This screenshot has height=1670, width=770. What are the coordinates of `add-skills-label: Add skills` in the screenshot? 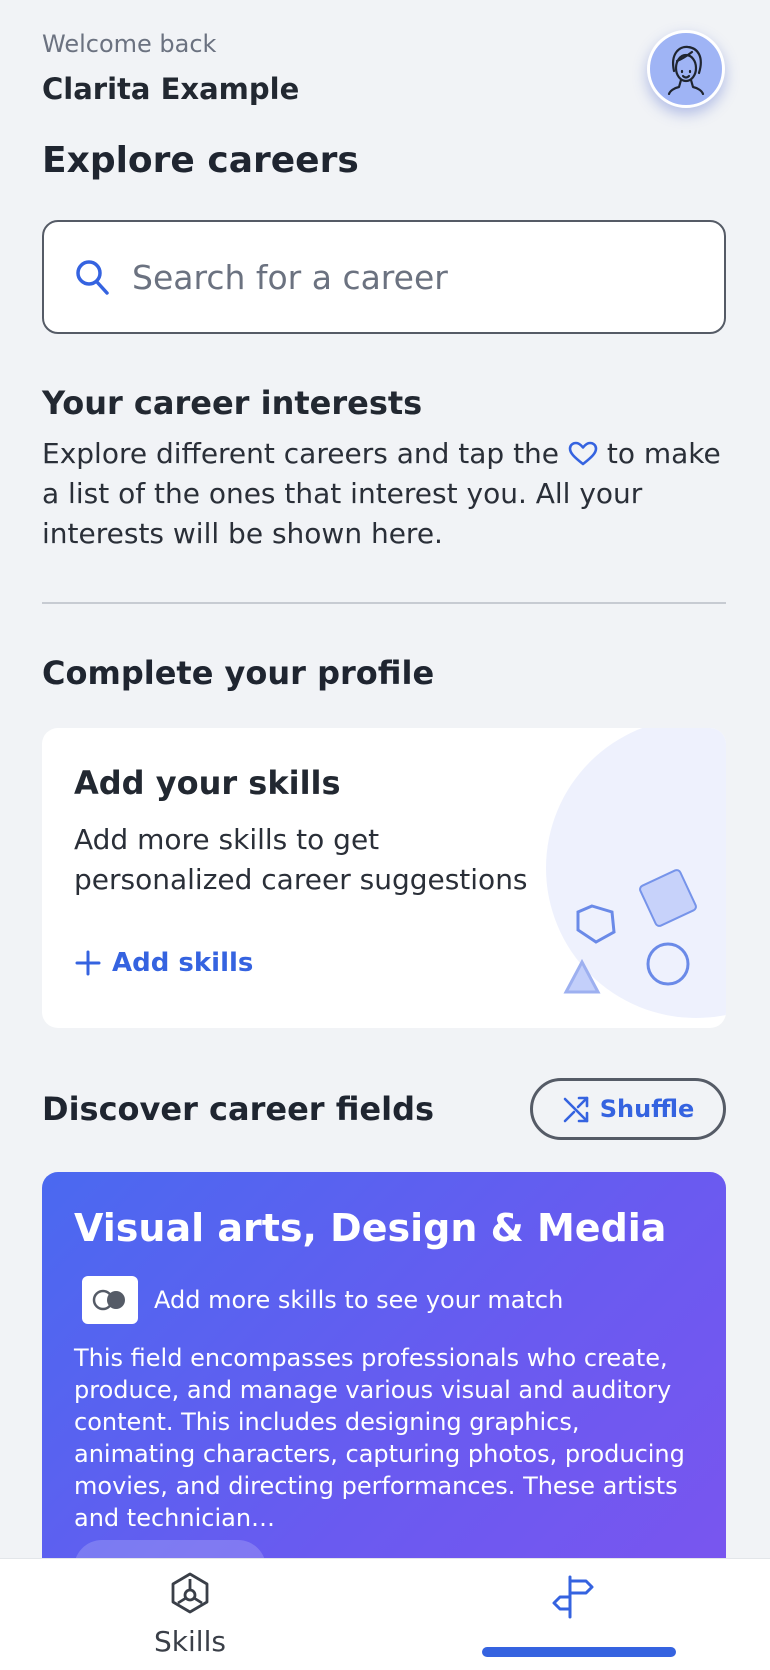 It's located at (183, 963).